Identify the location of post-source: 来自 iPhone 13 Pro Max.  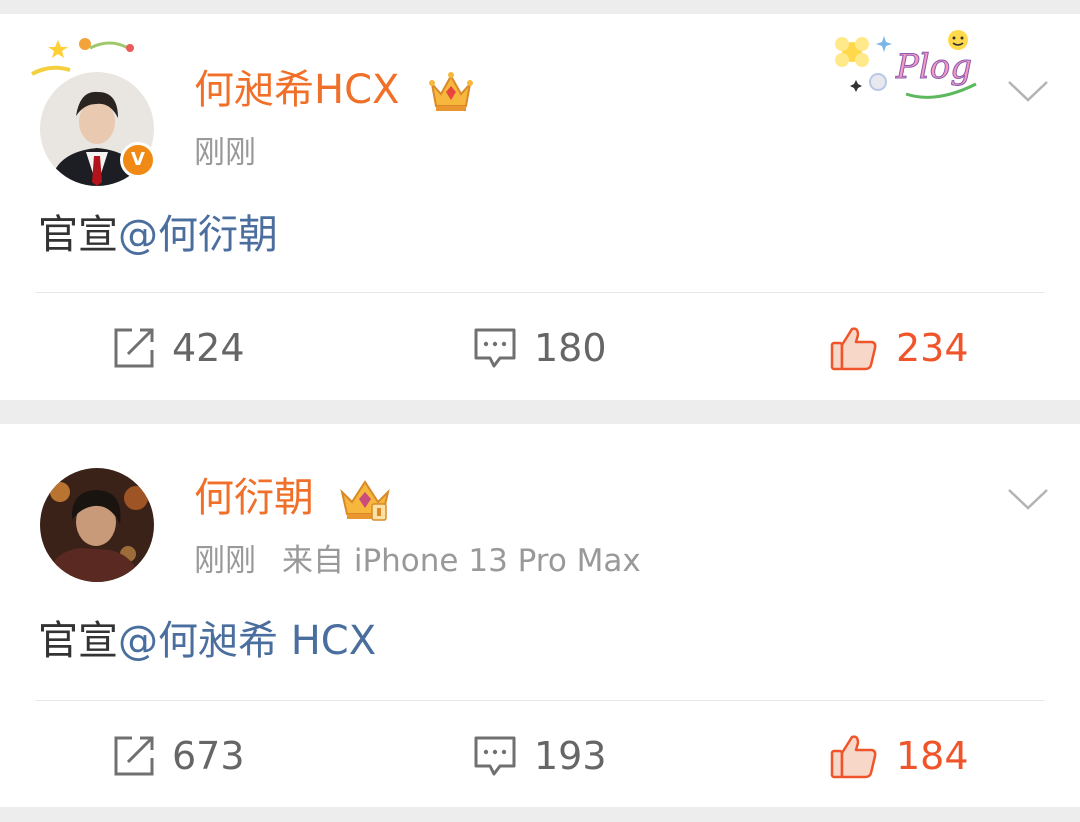
(461, 561).